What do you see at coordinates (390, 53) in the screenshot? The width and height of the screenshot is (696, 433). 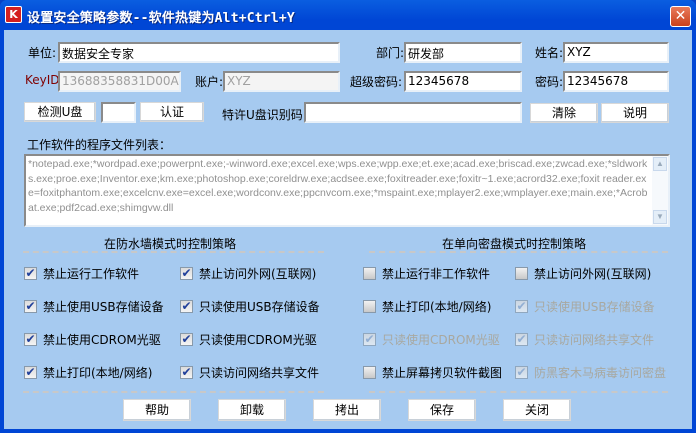 I see `dept-label: 部门:` at bounding box center [390, 53].